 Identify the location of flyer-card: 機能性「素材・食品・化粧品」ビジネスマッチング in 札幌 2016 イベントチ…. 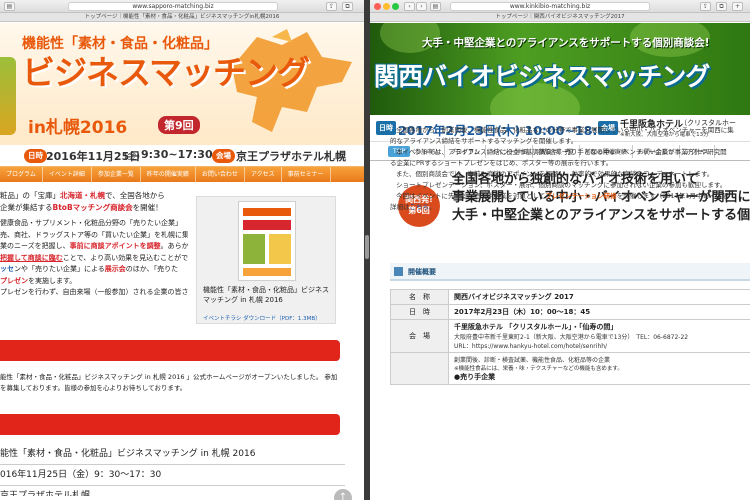
(266, 260).